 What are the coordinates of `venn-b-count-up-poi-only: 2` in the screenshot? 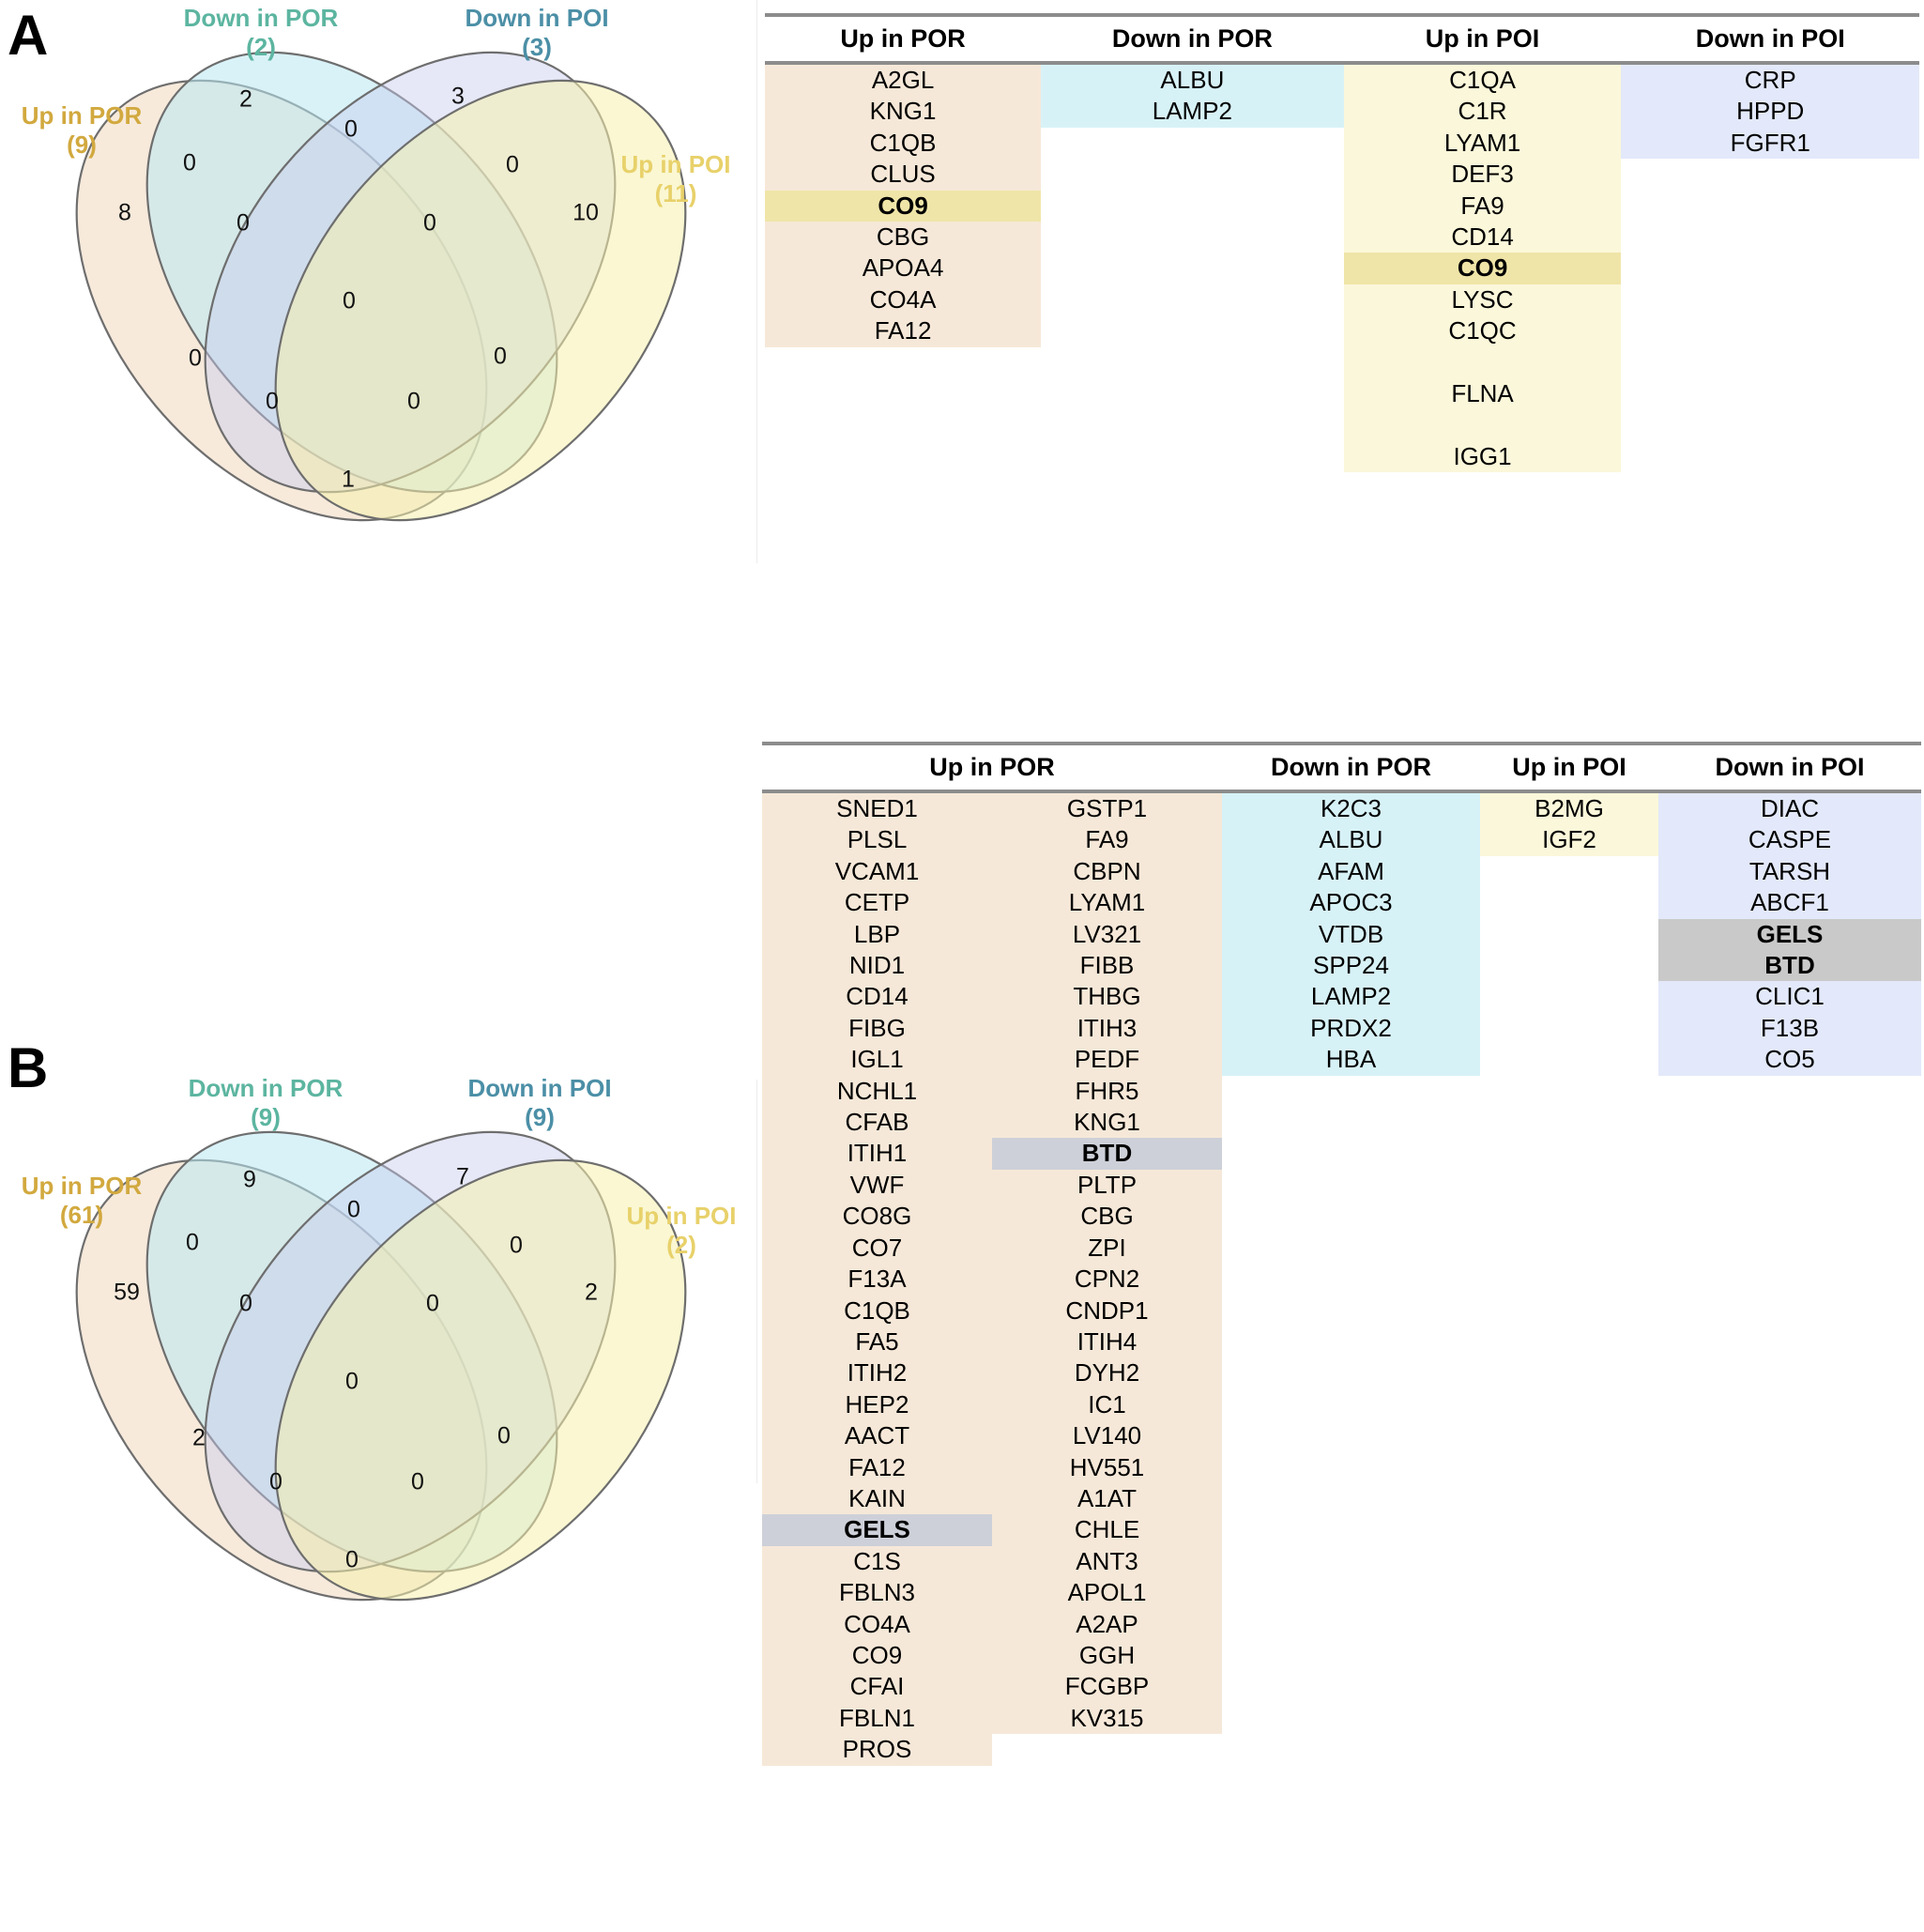 It's located at (591, 1293).